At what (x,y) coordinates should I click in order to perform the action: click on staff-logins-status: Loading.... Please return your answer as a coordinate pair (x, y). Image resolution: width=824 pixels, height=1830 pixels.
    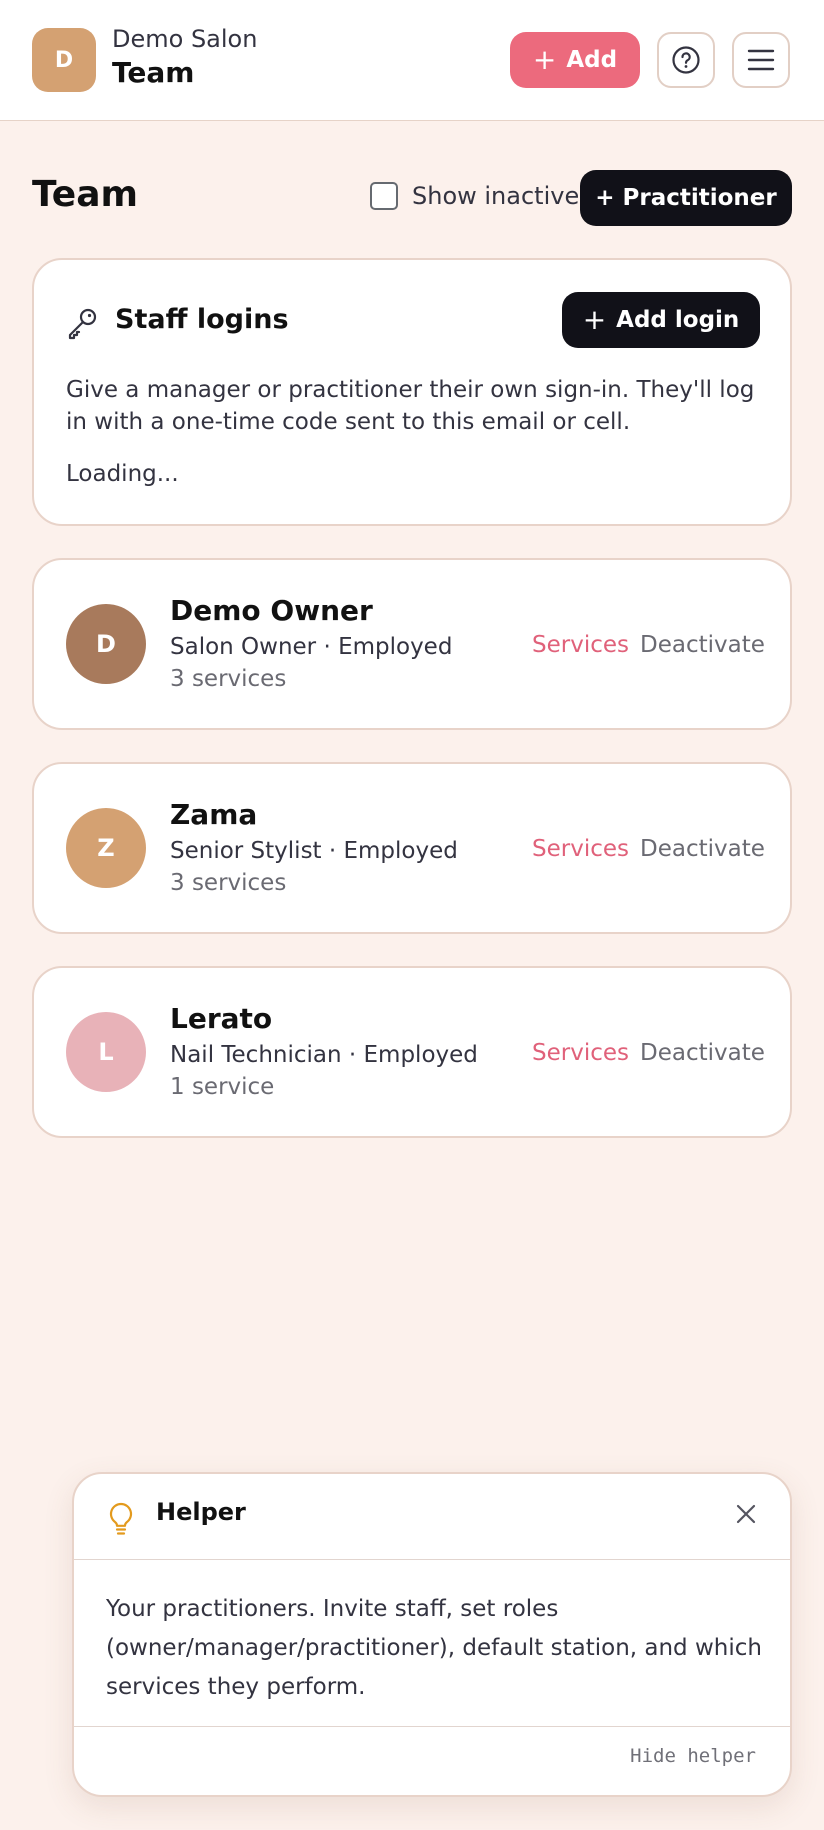
    Looking at the image, I should click on (122, 474).